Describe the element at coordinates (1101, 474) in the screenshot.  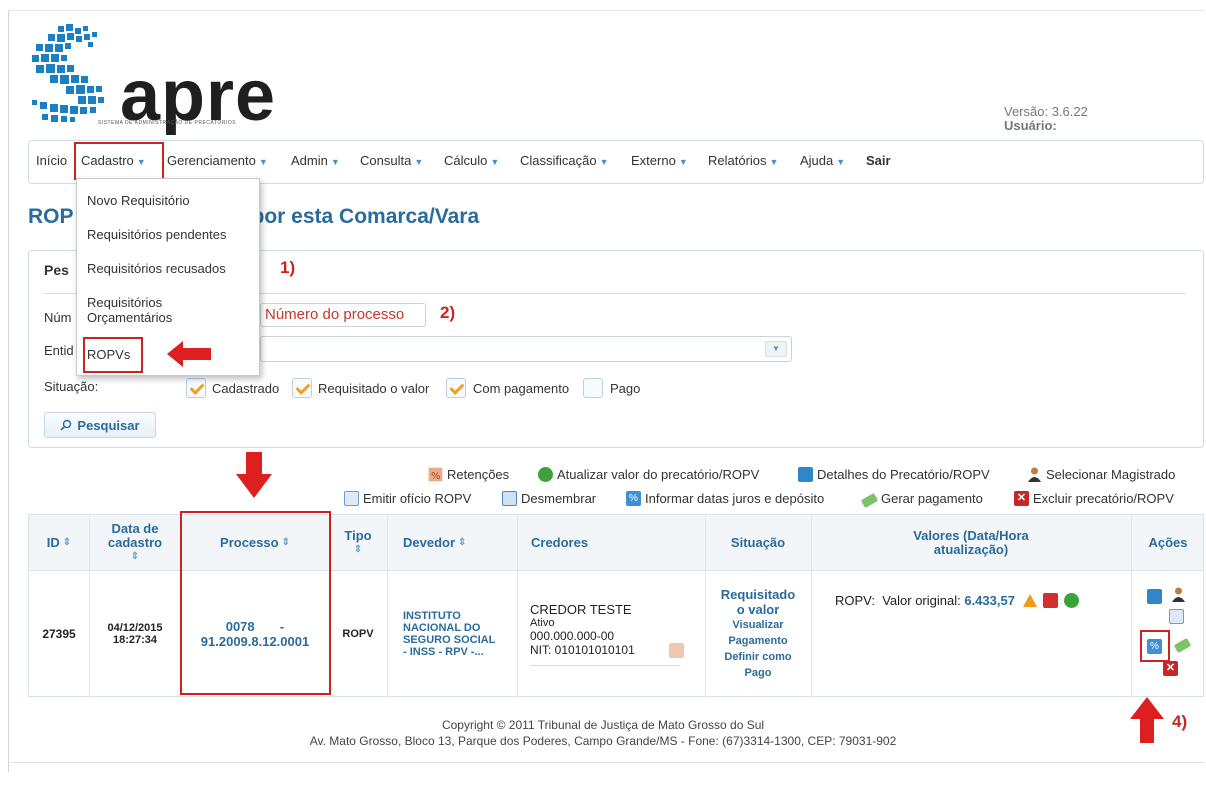
I see `tool-selecionar-magistrado: Selecionar Magistrado` at that location.